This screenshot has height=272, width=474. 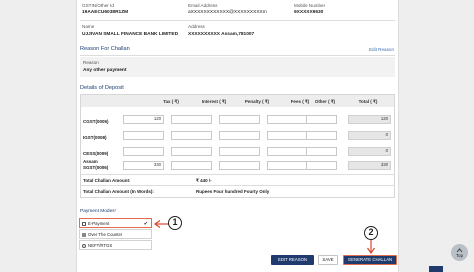 I want to click on igst-fees-input, so click(x=287, y=135).